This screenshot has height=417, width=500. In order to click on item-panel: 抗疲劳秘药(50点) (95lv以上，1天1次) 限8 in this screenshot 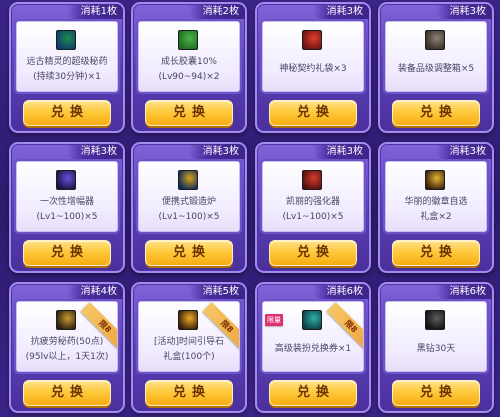, I will do `click(67, 336)`.